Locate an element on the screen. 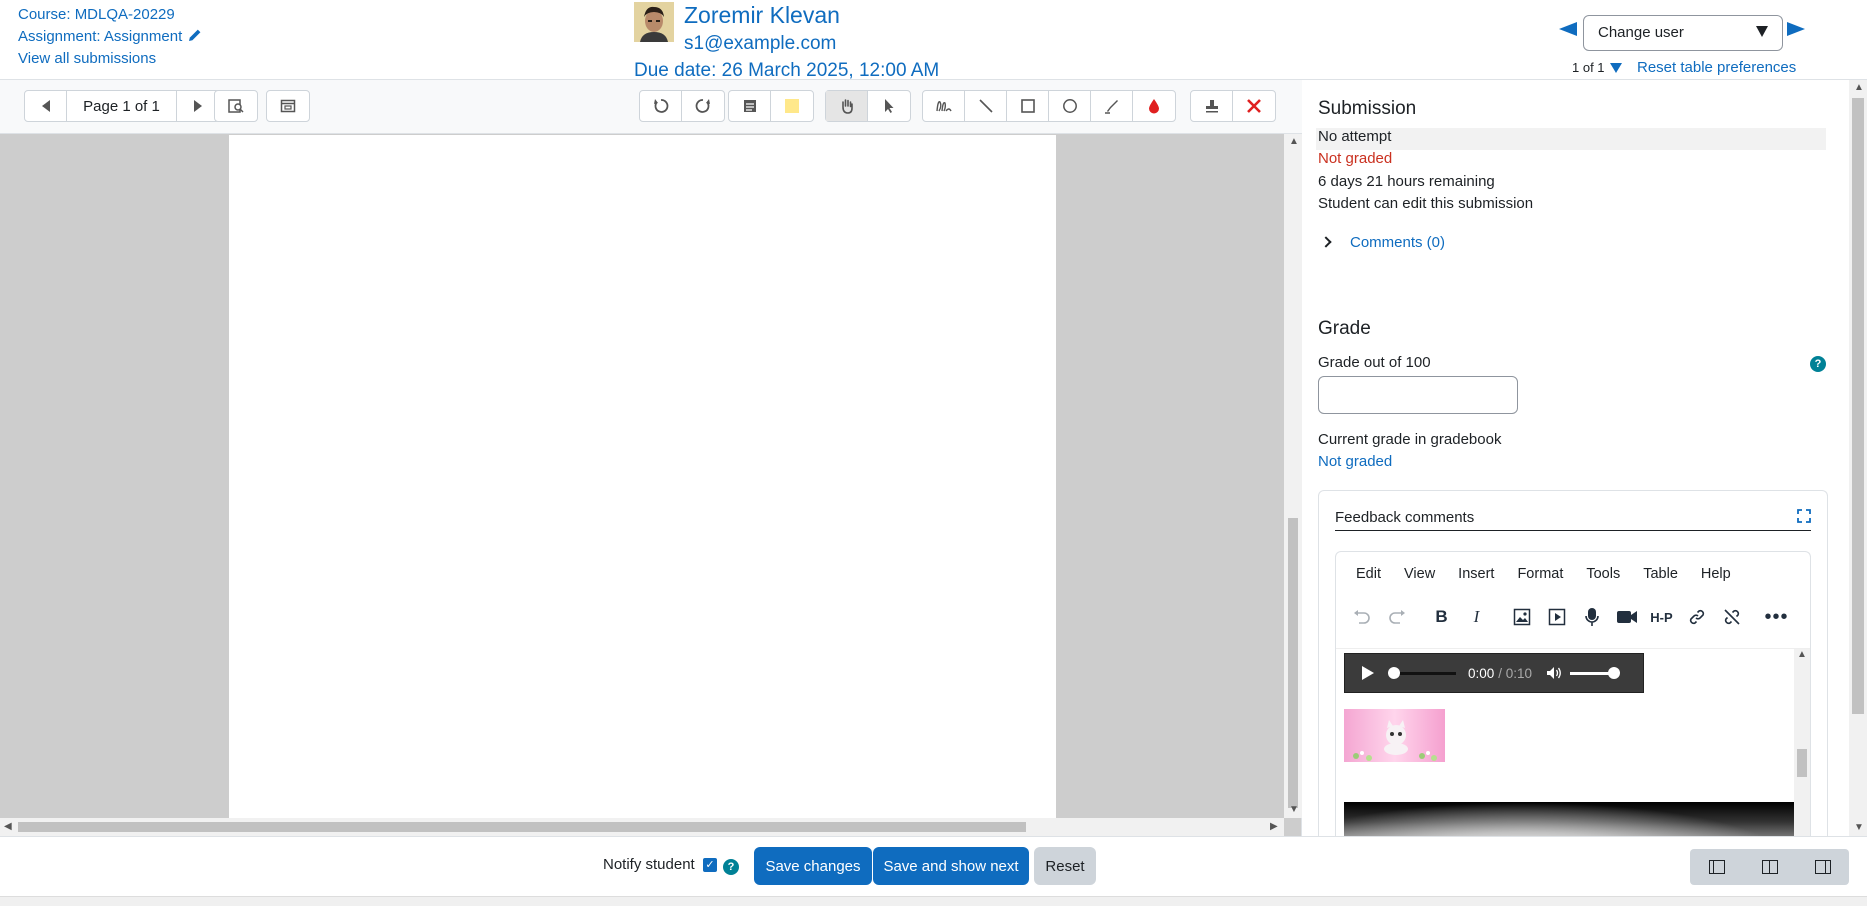  volume-knob is located at coordinates (1614, 672).